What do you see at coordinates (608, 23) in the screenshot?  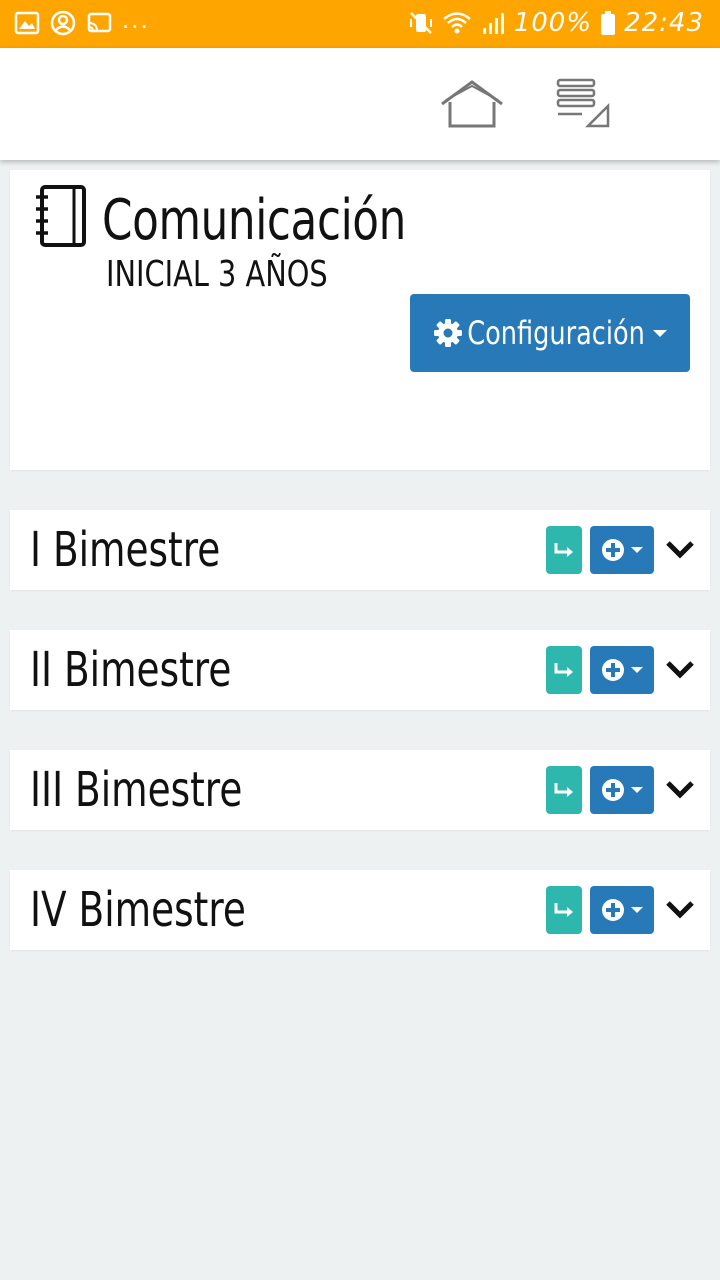 I see `battery-icon` at bounding box center [608, 23].